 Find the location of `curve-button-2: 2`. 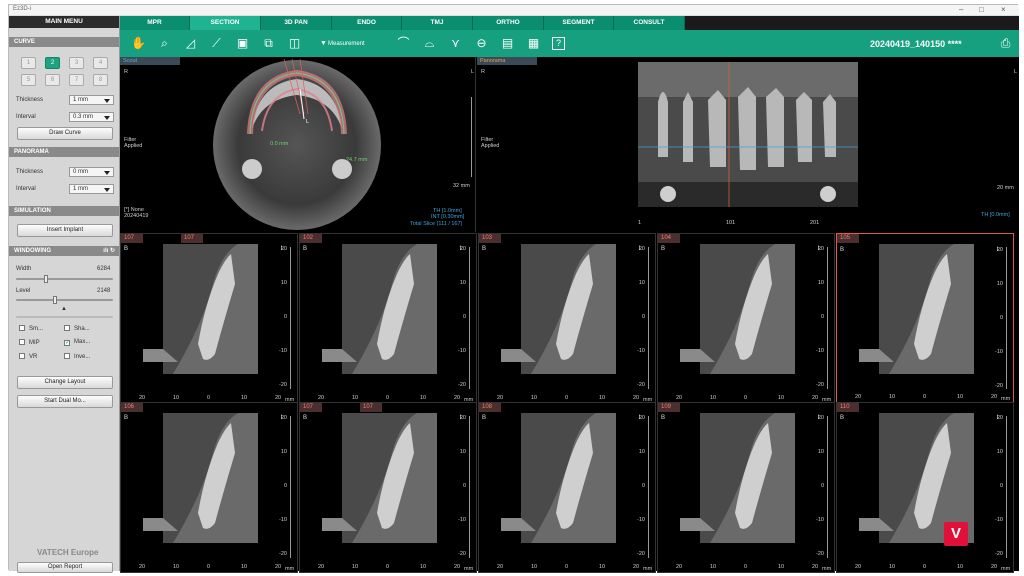

curve-button-2: 2 is located at coordinates (52, 63).